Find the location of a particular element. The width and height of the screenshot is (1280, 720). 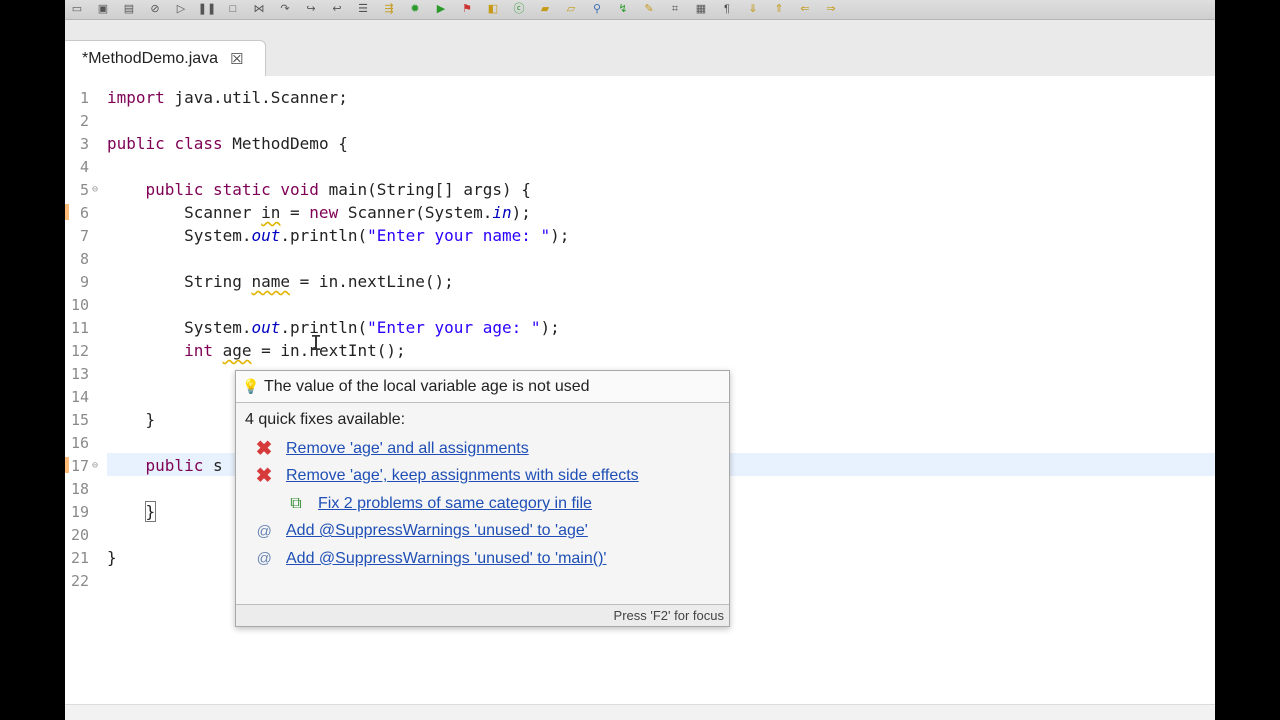

quick-fix-item: ✖ Remove 'age' and all assignments is located at coordinates (482, 449).